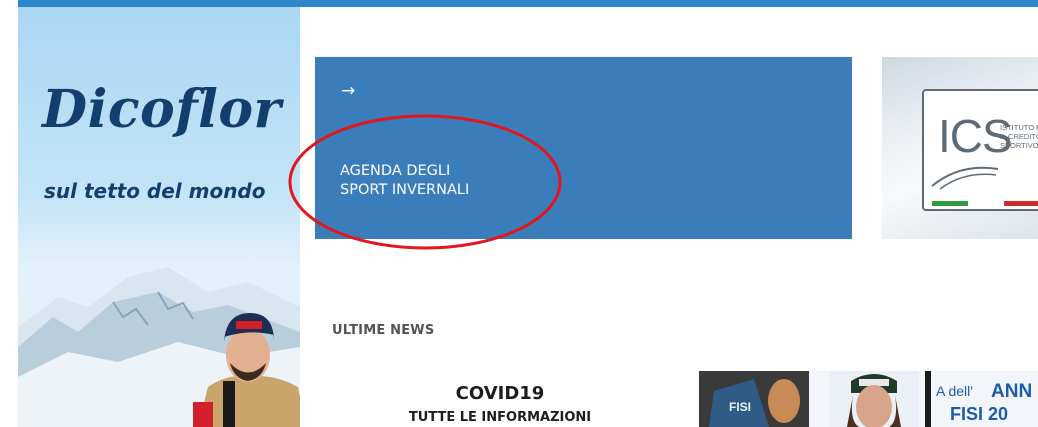 Image resolution: width=1038 pixels, height=427 pixels. I want to click on ad-subtitle: sul tetto del mondo, so click(155, 191).